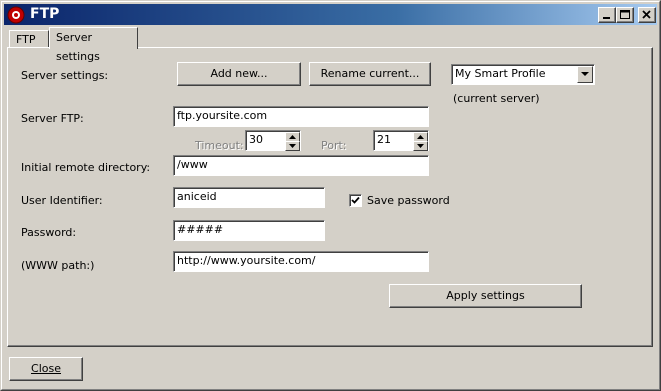 The width and height of the screenshot is (661, 391). What do you see at coordinates (26, 39) in the screenshot?
I see `tab-ftp-label: FTP` at bounding box center [26, 39].